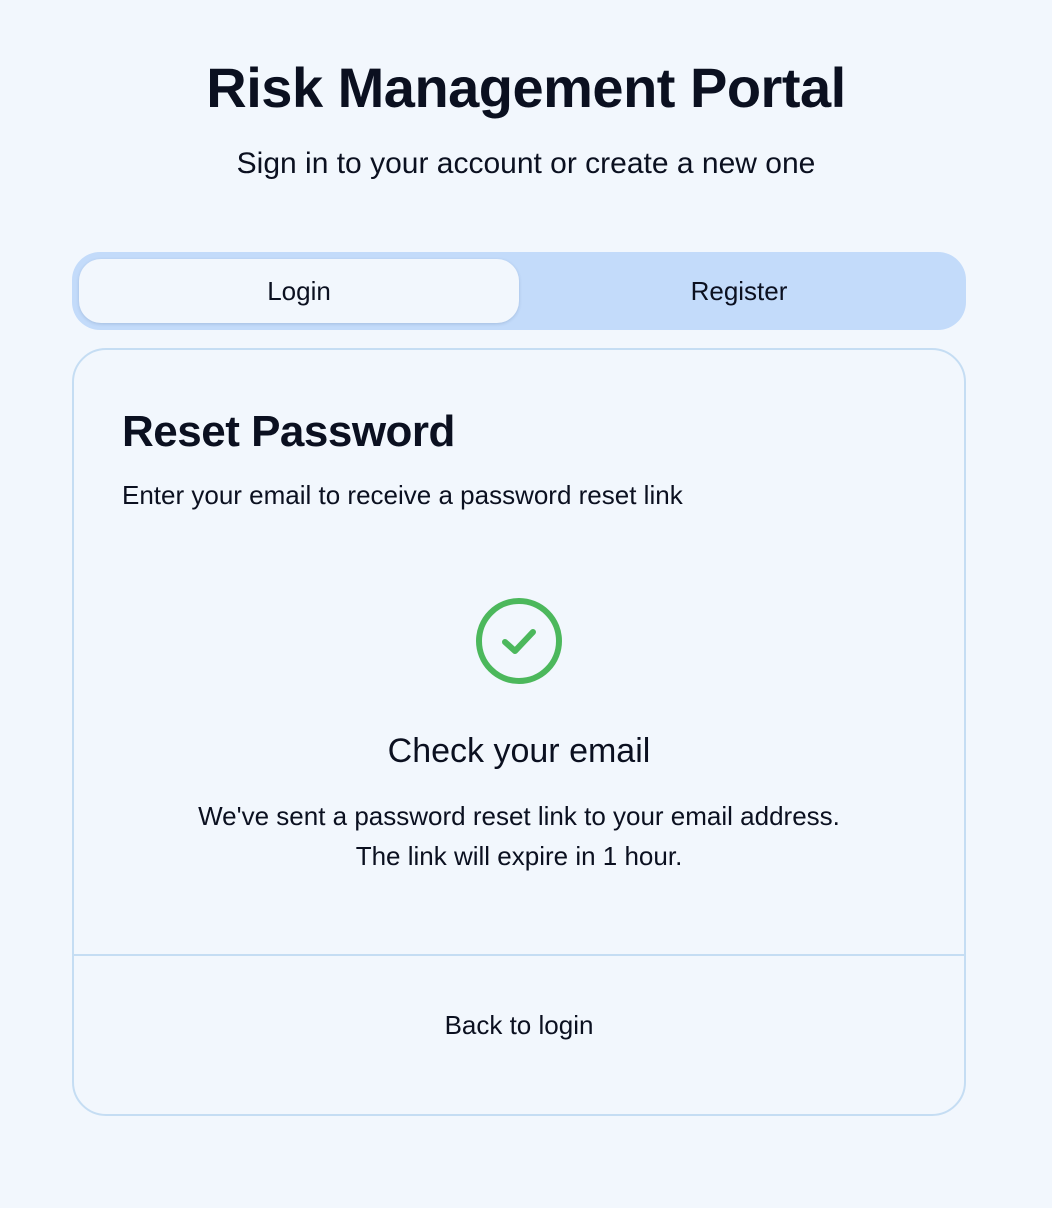 The height and width of the screenshot is (1208, 1052). I want to click on success-message-line: The link will expire in 1 hour., so click(519, 856).